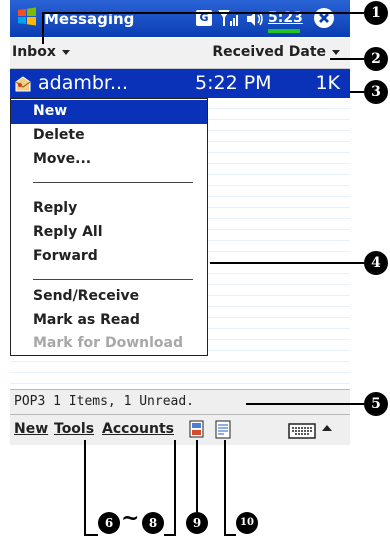 The height and width of the screenshot is (543, 390). Describe the element at coordinates (109, 112) in the screenshot. I see `menu-item-new: New` at that location.